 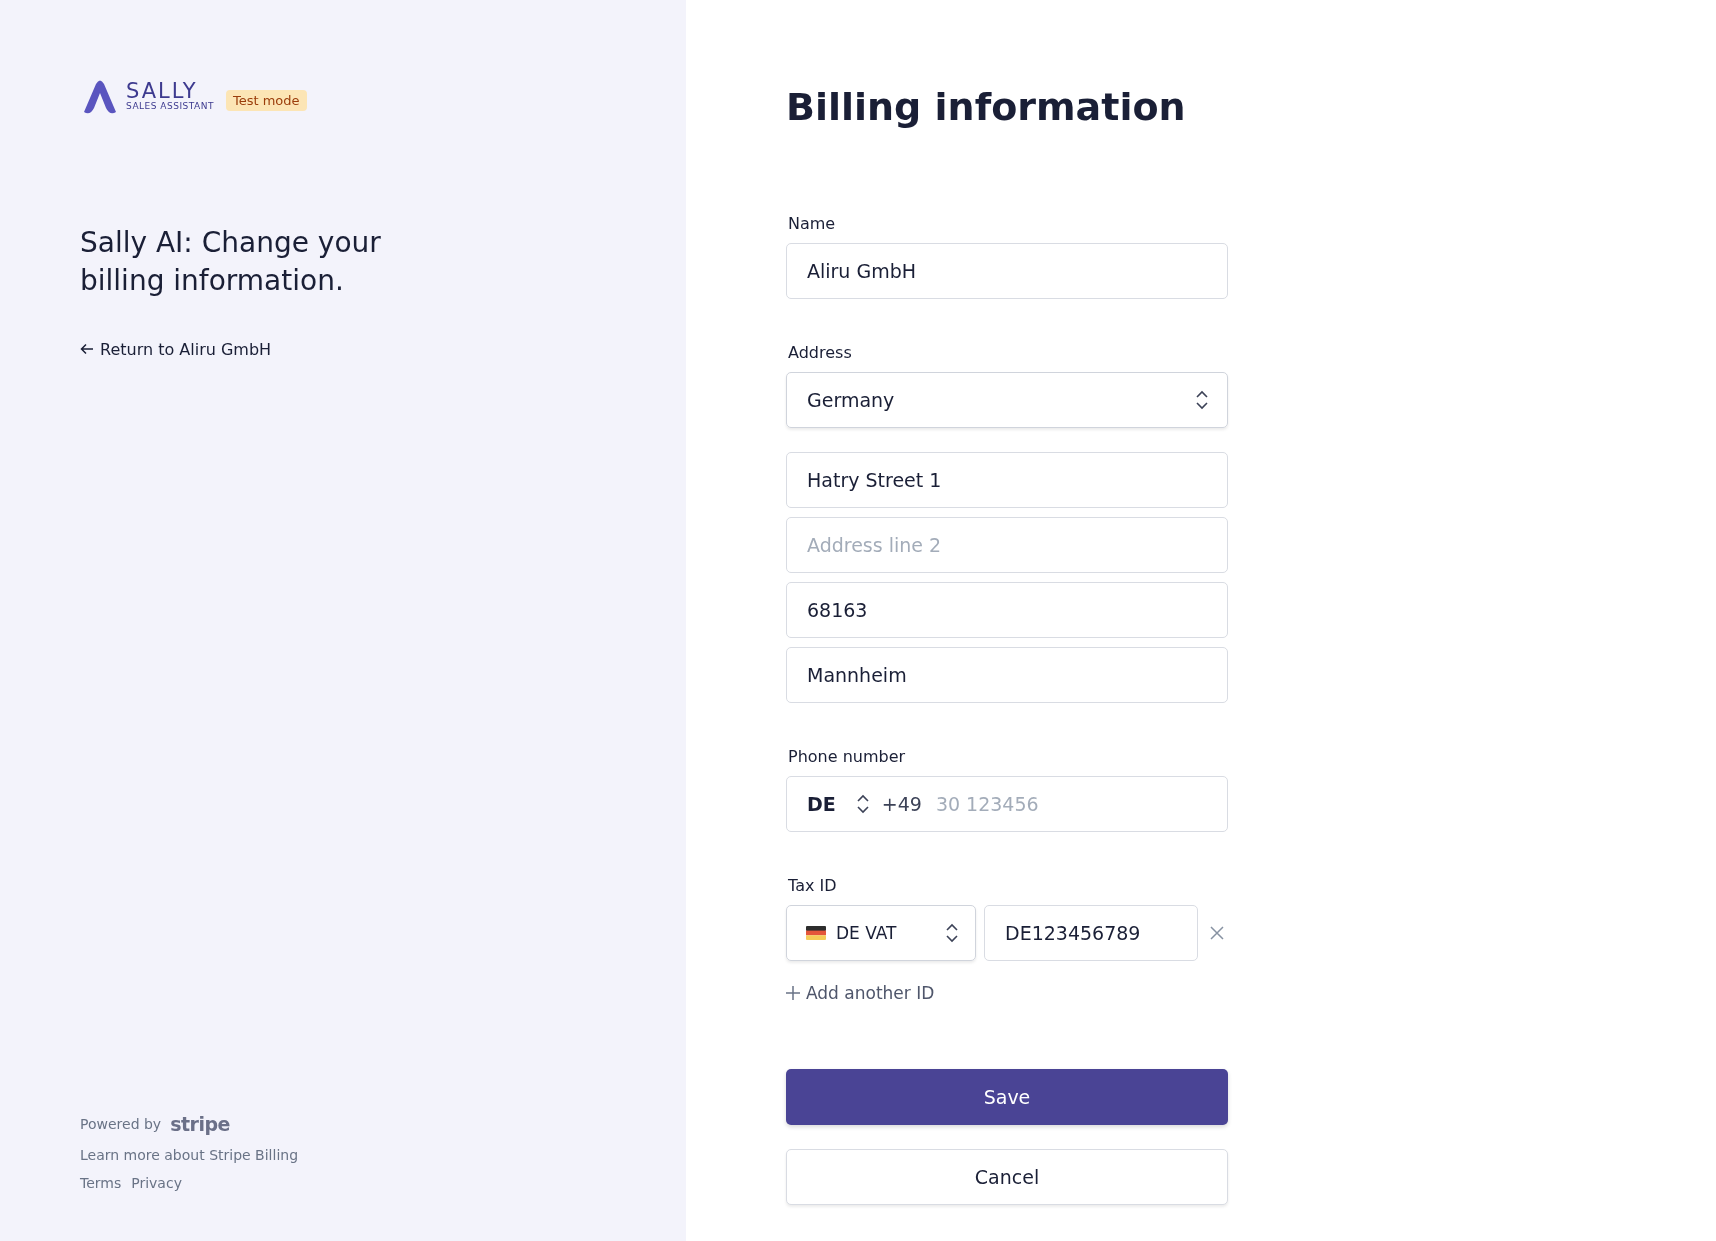 What do you see at coordinates (1007, 610) in the screenshot?
I see `address-field: 68163` at bounding box center [1007, 610].